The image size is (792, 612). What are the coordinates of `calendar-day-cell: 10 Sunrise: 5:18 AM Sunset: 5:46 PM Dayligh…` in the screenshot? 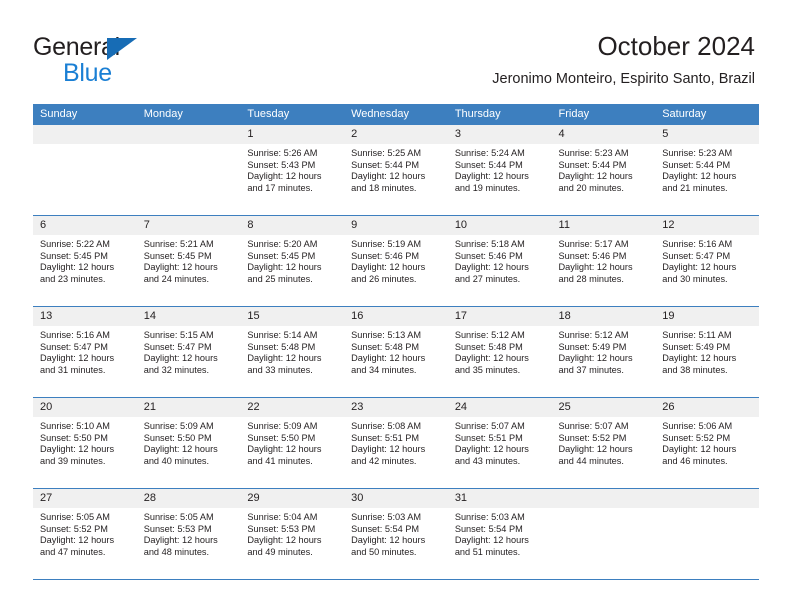 It's located at (499, 261).